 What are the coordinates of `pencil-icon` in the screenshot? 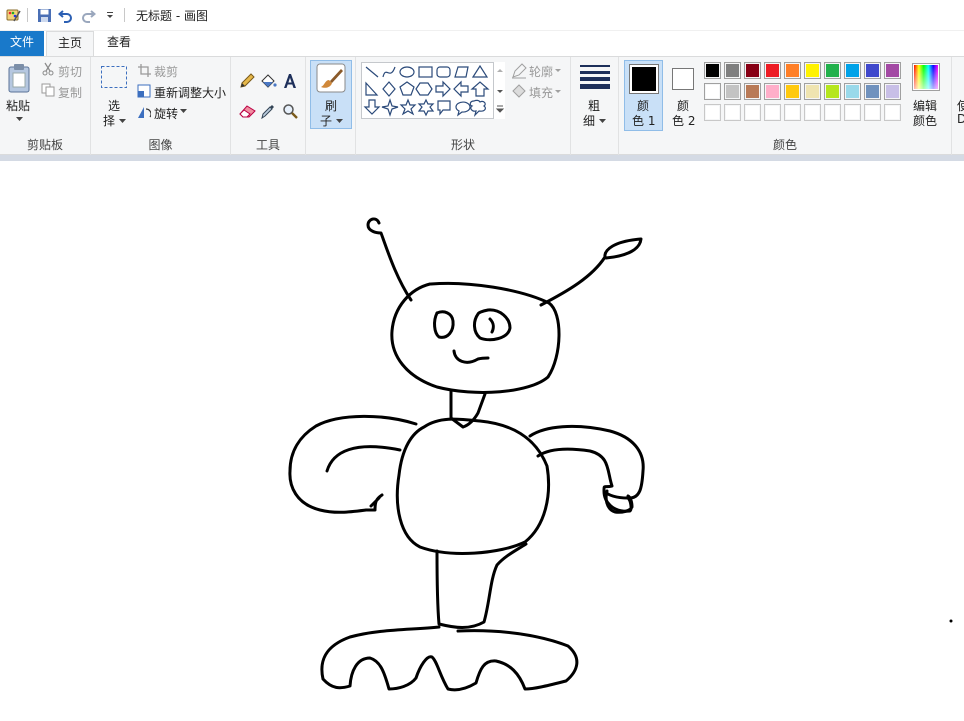 It's located at (247, 81).